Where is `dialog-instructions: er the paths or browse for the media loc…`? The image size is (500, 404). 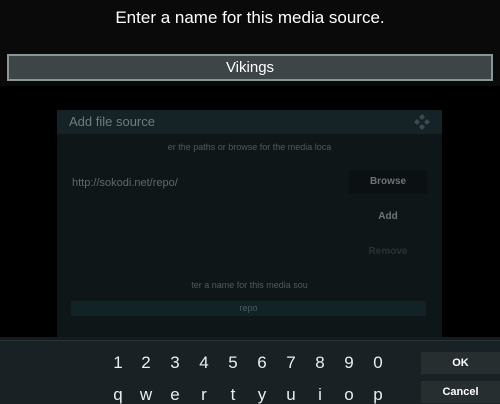 dialog-instructions: er the paths or browse for the media loc… is located at coordinates (249, 147).